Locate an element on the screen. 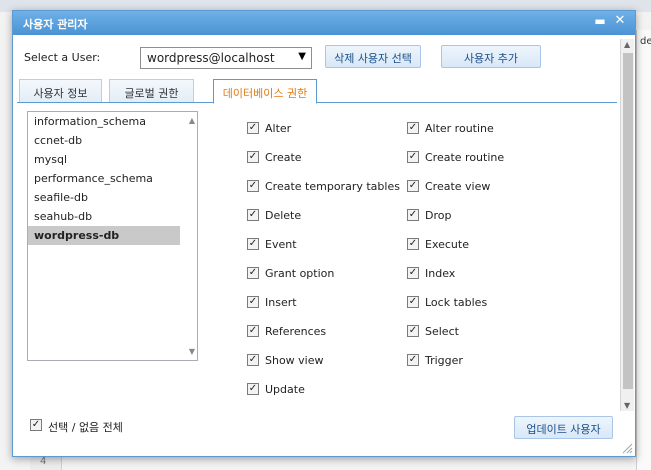 This screenshot has height=470, width=651. background-editor-strip is located at coordinates (643, 250).